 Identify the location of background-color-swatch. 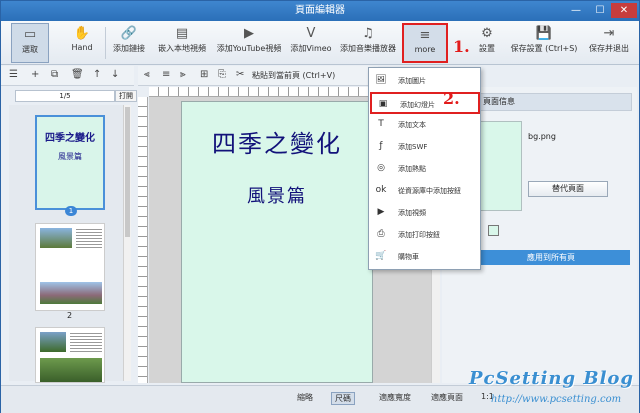
(493, 230).